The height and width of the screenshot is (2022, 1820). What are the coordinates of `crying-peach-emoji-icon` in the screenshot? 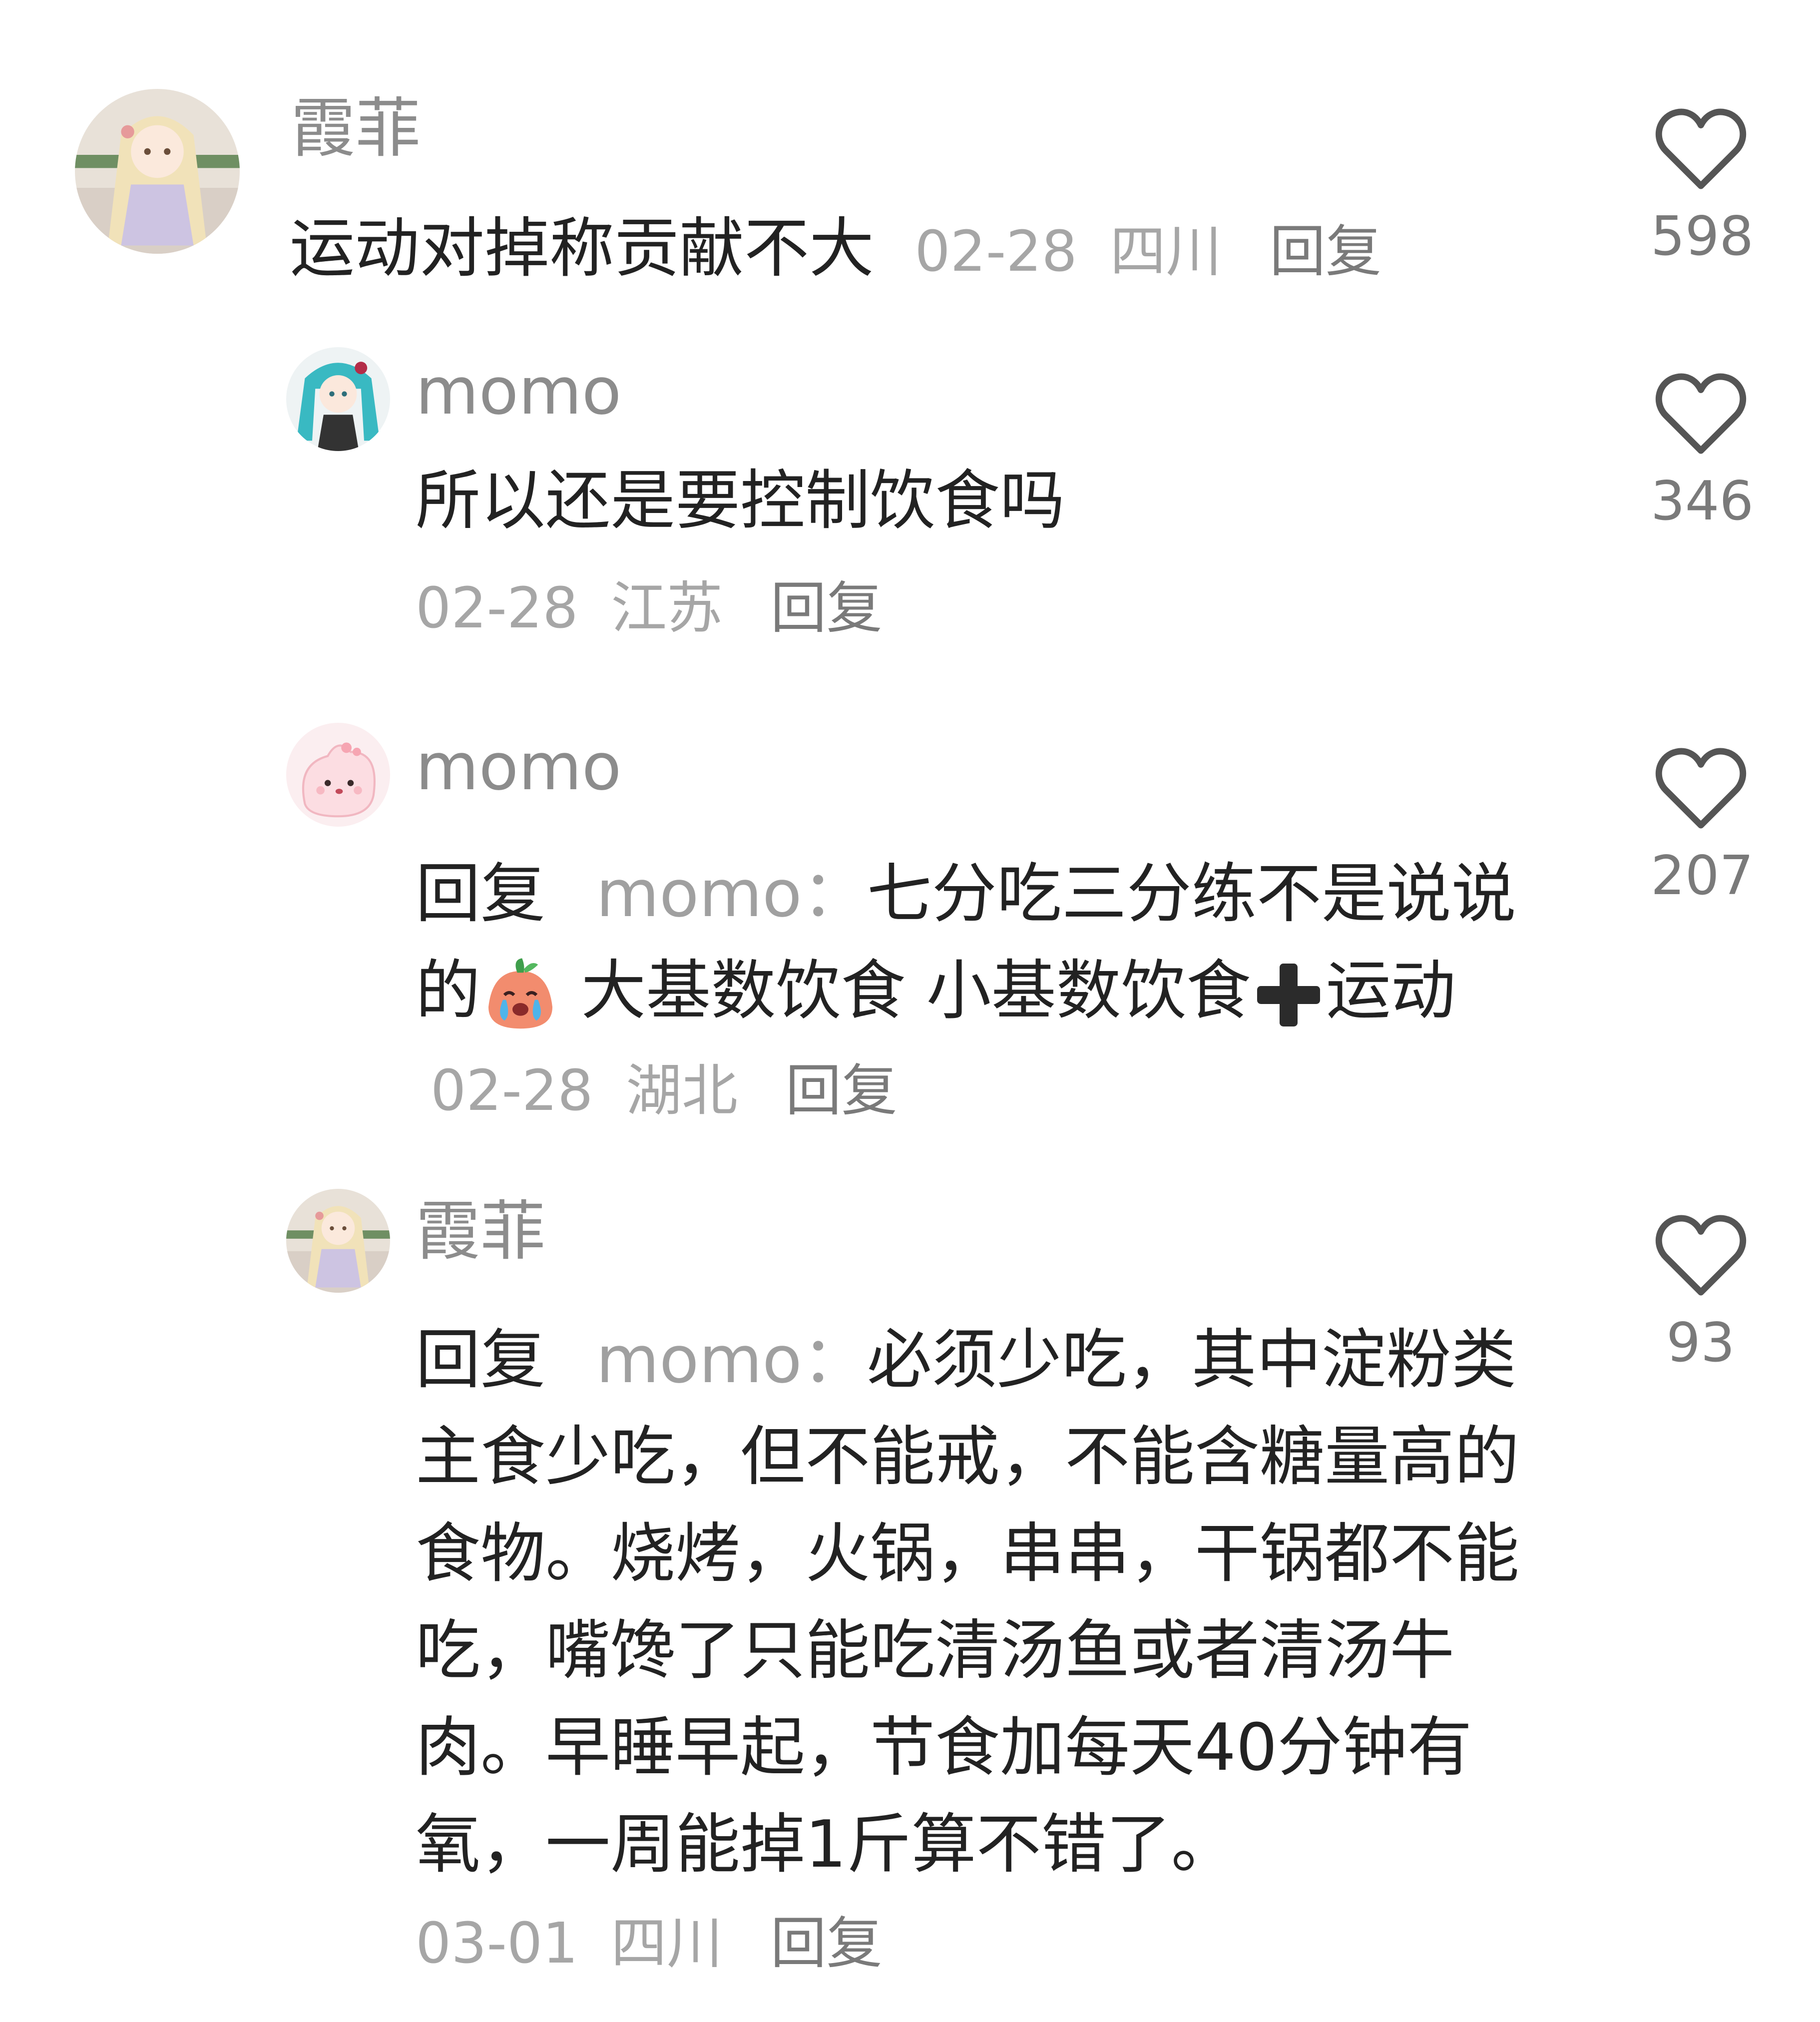 It's located at (520, 995).